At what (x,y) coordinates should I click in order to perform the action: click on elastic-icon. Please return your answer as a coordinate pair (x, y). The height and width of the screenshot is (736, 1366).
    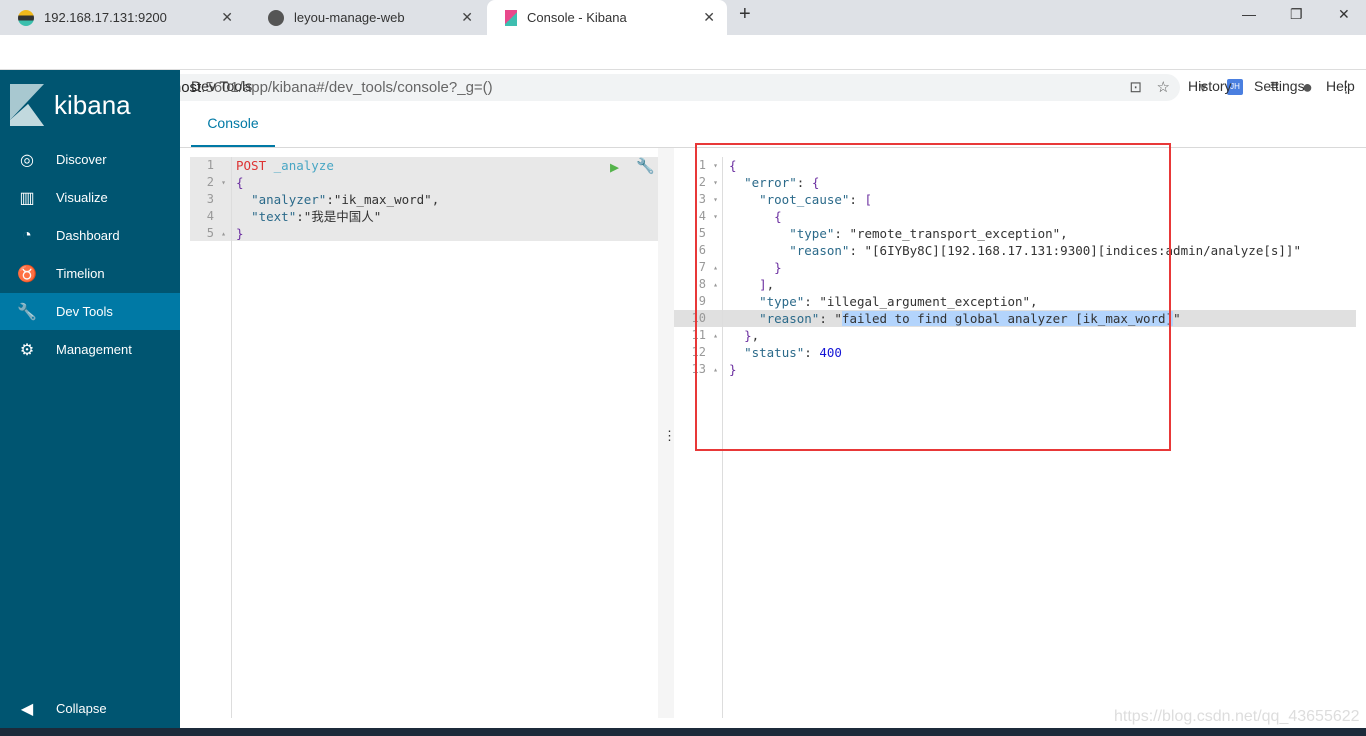
    Looking at the image, I should click on (26, 17).